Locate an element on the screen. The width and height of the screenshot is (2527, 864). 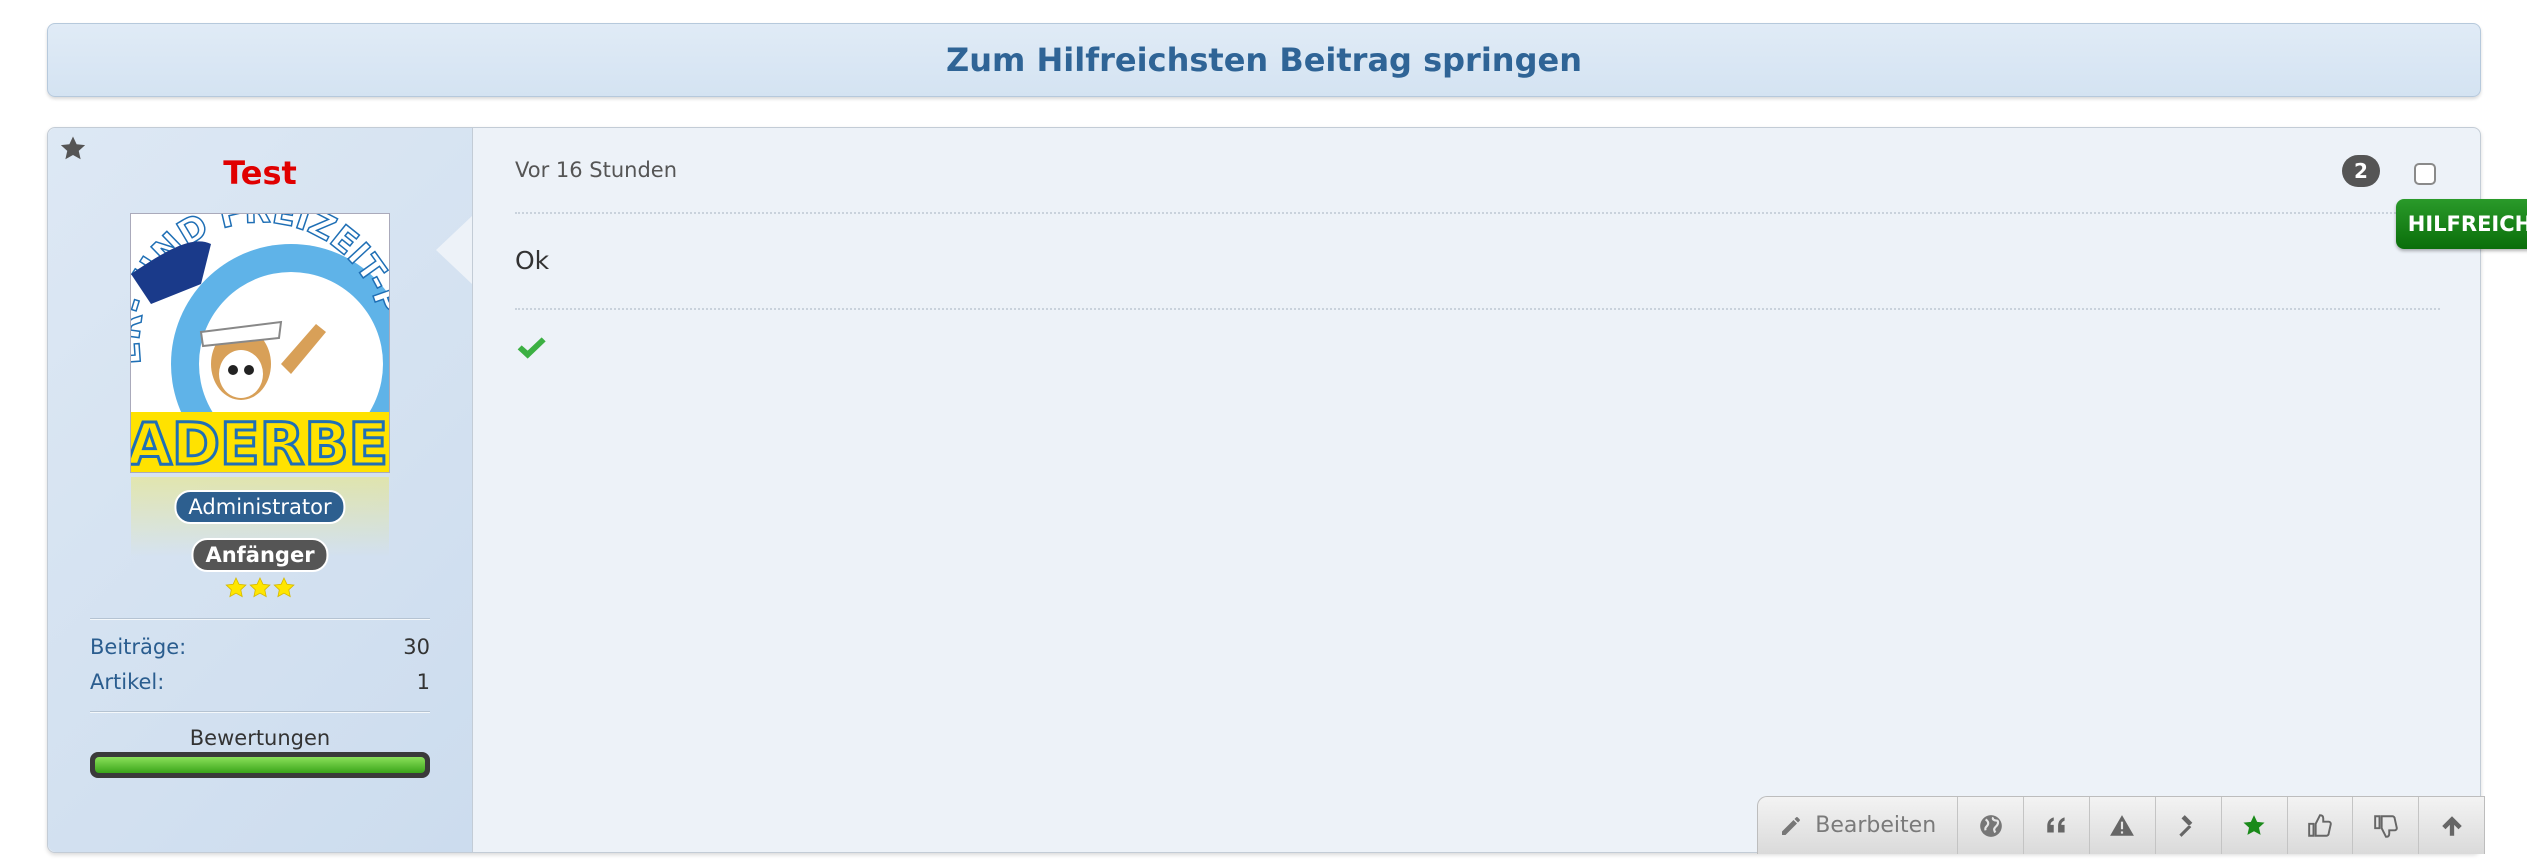
ratings-bar-fill is located at coordinates (260, 765).